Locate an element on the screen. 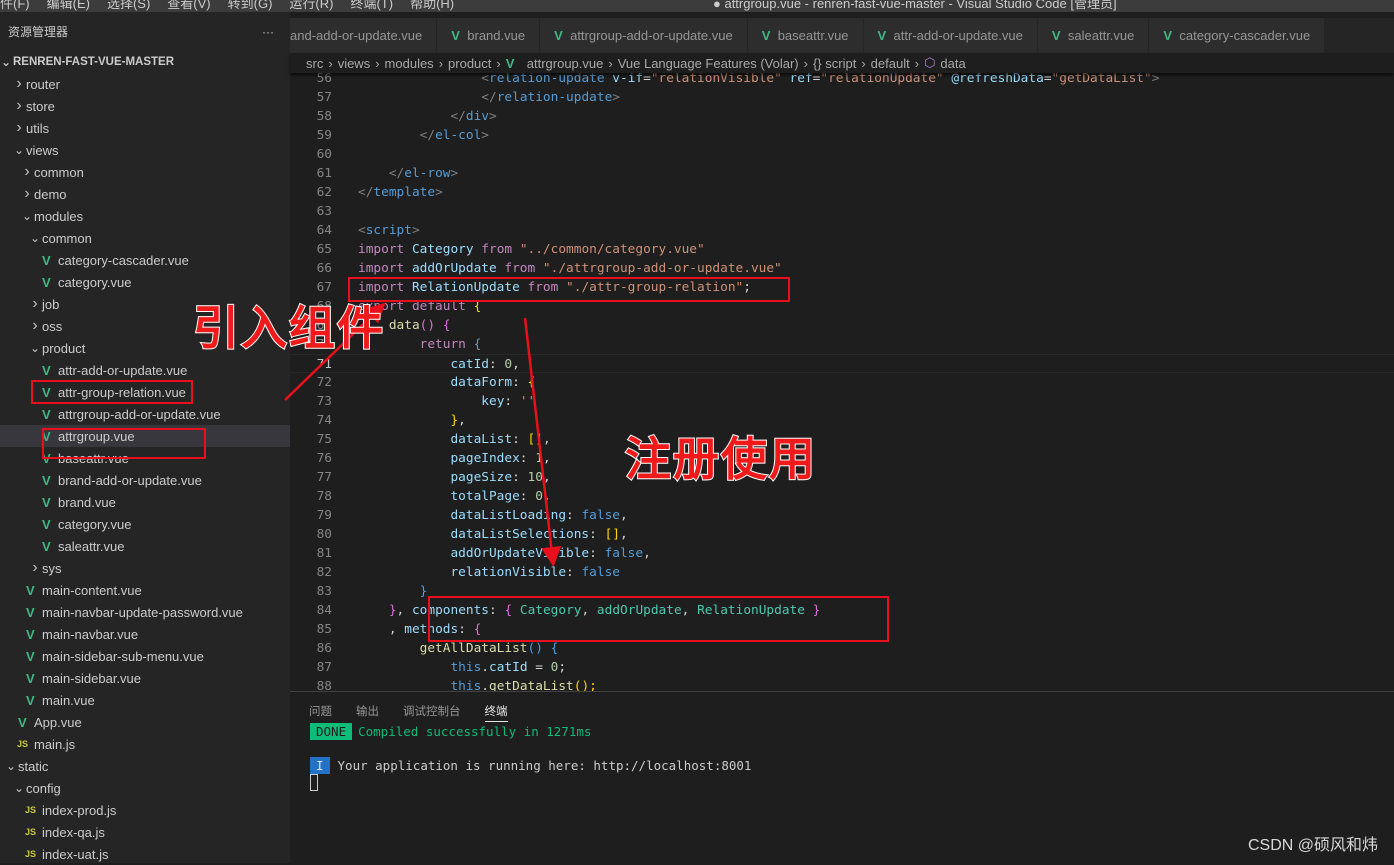  tree-item-label: main-sidebar-sub-menu.vue is located at coordinates (123, 656).